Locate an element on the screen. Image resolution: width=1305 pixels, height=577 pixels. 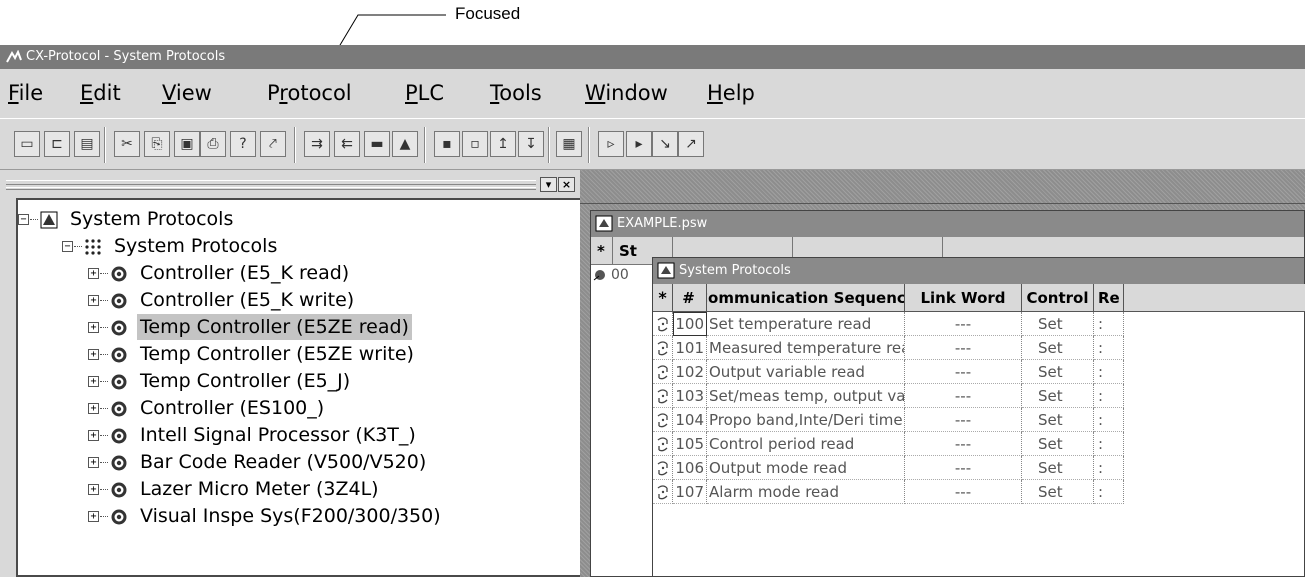
stop-button: ▬ is located at coordinates (377, 144).